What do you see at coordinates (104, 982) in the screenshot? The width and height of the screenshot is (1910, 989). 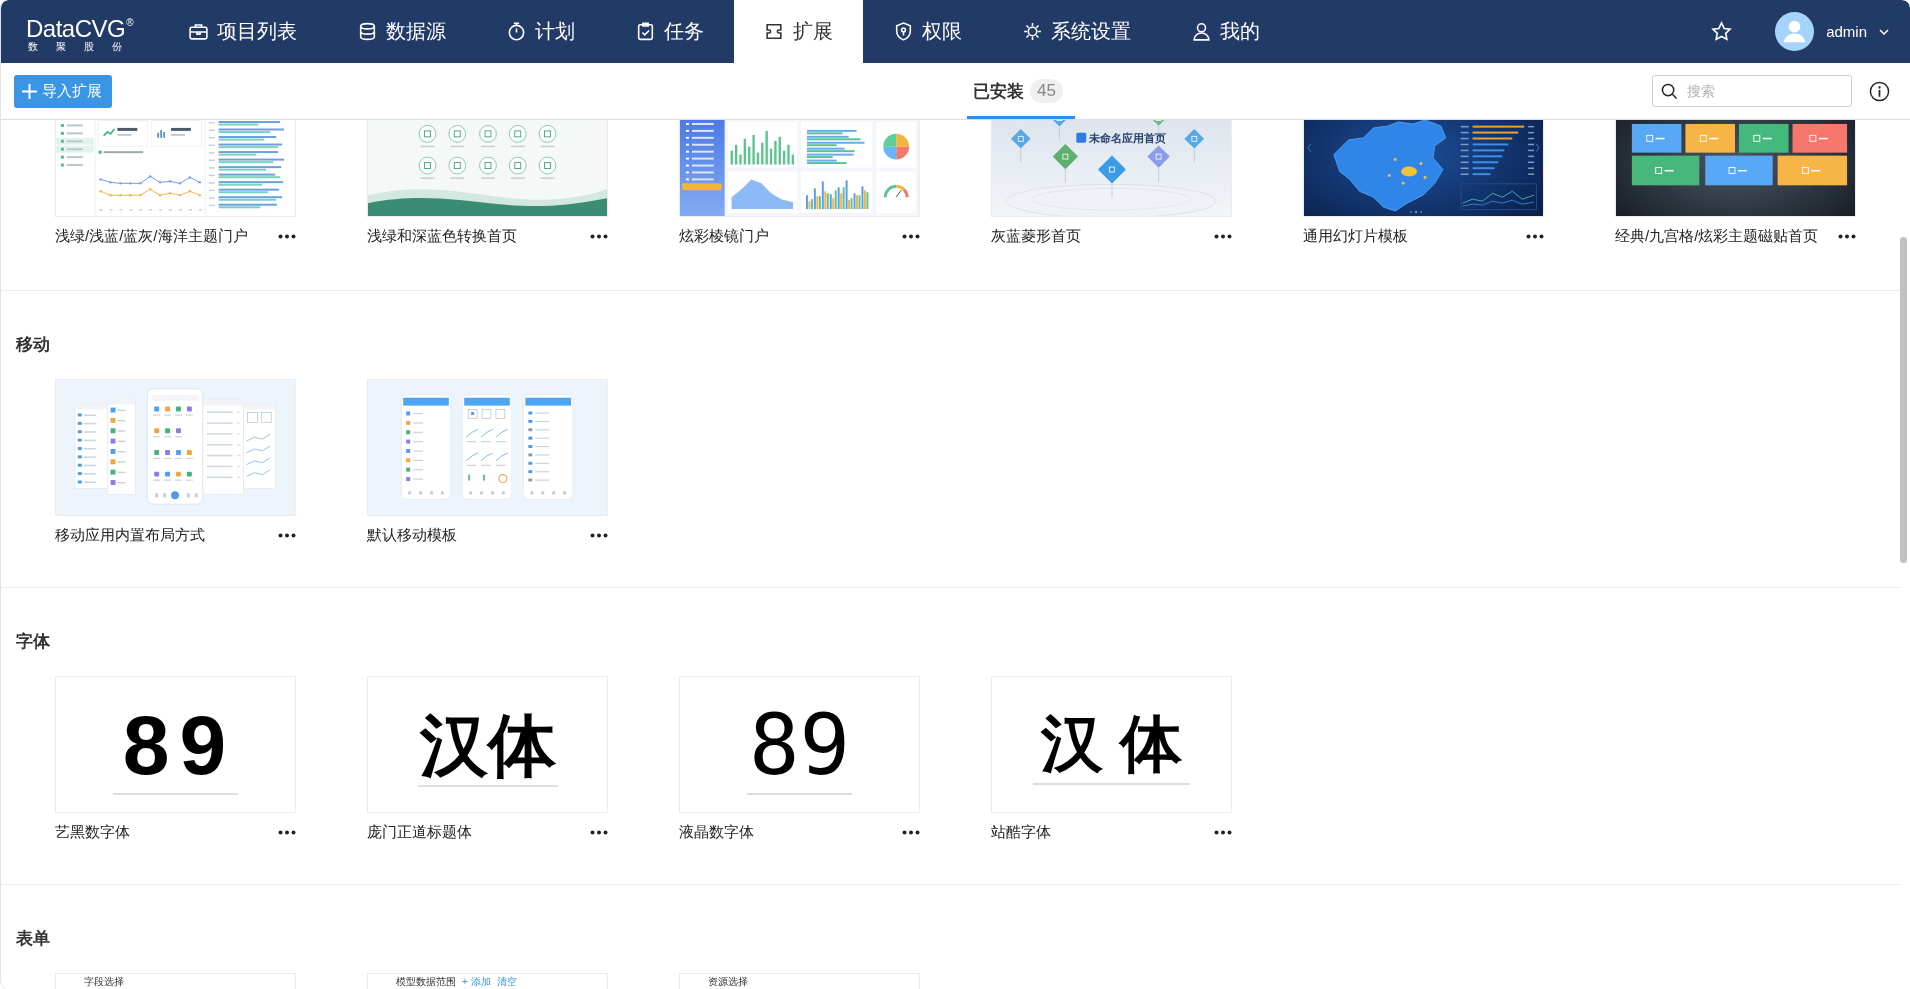 I see `form-title: 字段选择` at bounding box center [104, 982].